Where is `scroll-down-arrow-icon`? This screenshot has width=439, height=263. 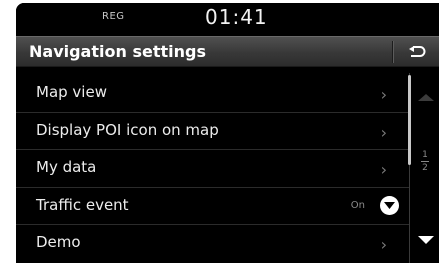 scroll-down-arrow-icon is located at coordinates (426, 240).